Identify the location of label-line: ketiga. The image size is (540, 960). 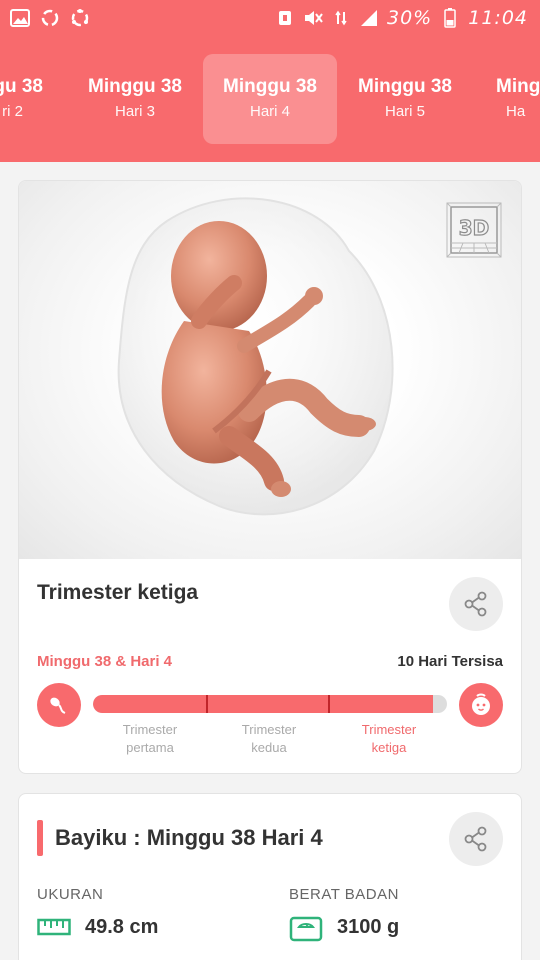
(389, 747).